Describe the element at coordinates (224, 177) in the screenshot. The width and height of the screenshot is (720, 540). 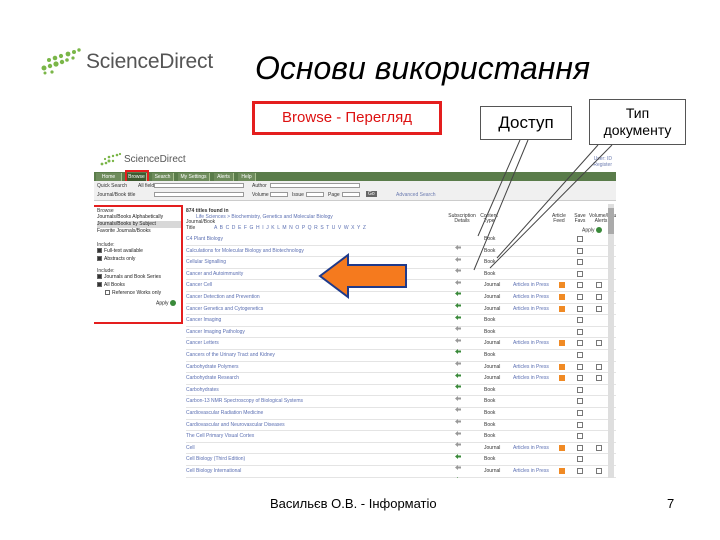
I see `tab-alerts: Alerts` at that location.